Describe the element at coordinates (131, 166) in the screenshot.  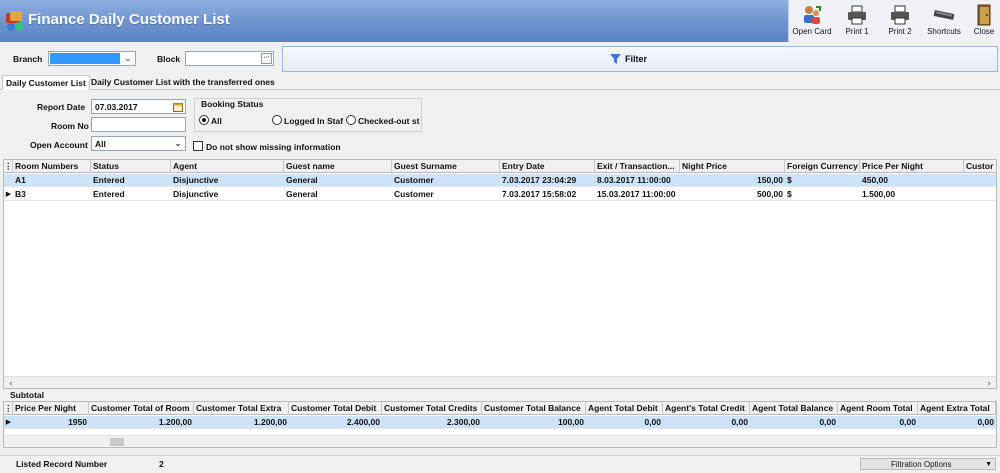
I see `col-status: Status` at that location.